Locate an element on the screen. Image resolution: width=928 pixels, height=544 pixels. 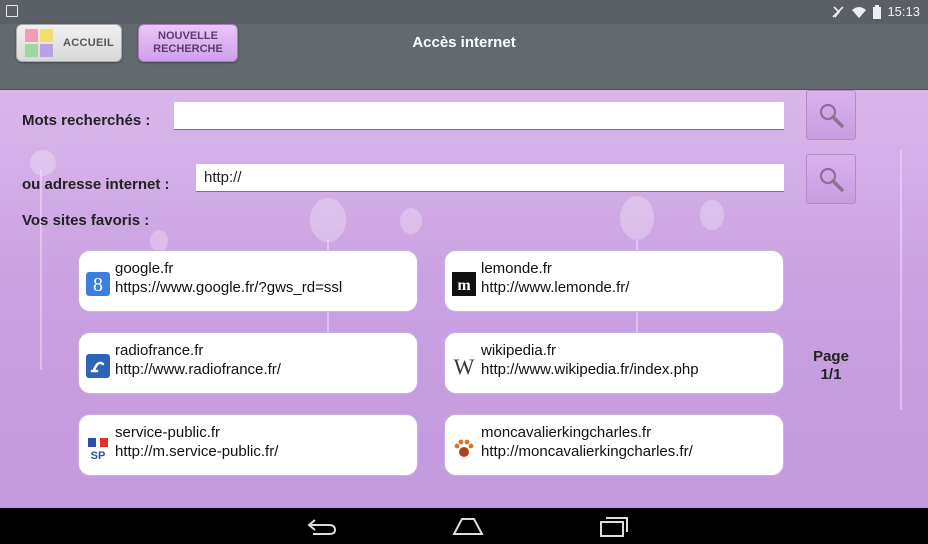
keywords-search-button is located at coordinates (831, 115).